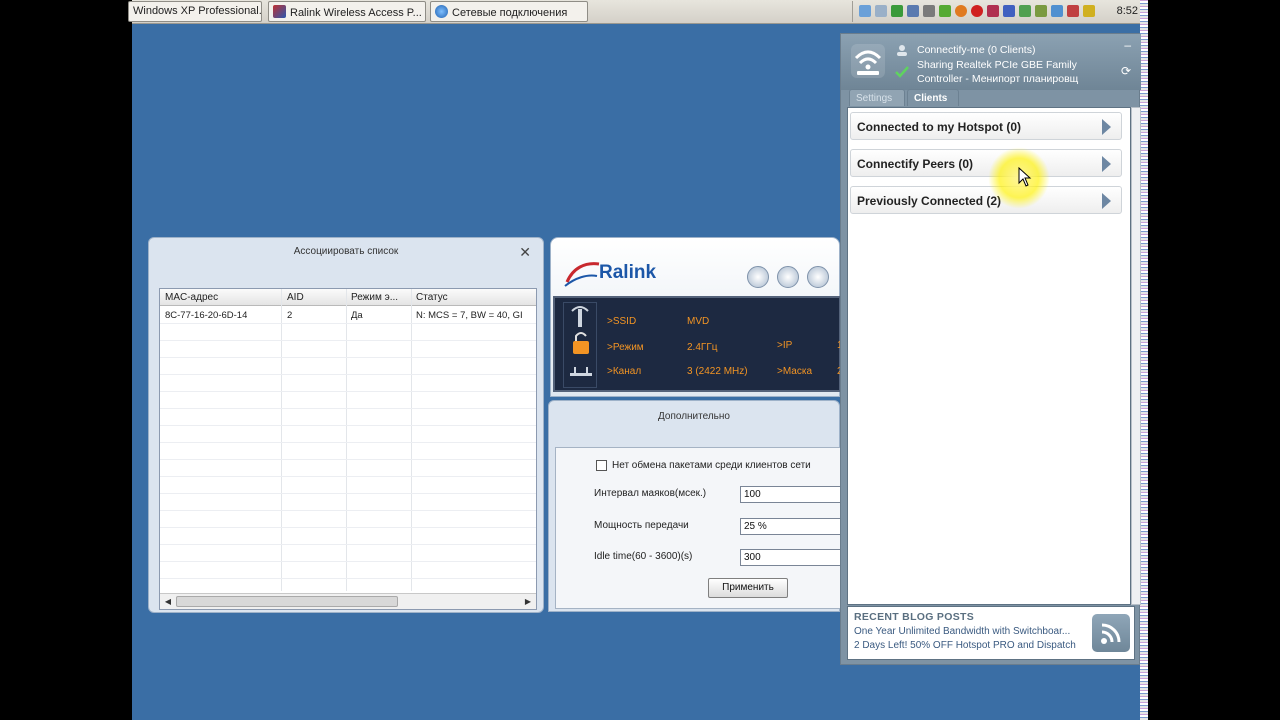 This screenshot has width=1280, height=720. Describe the element at coordinates (915, 164) in the screenshot. I see `section-label: Connectify Peers (0)` at that location.